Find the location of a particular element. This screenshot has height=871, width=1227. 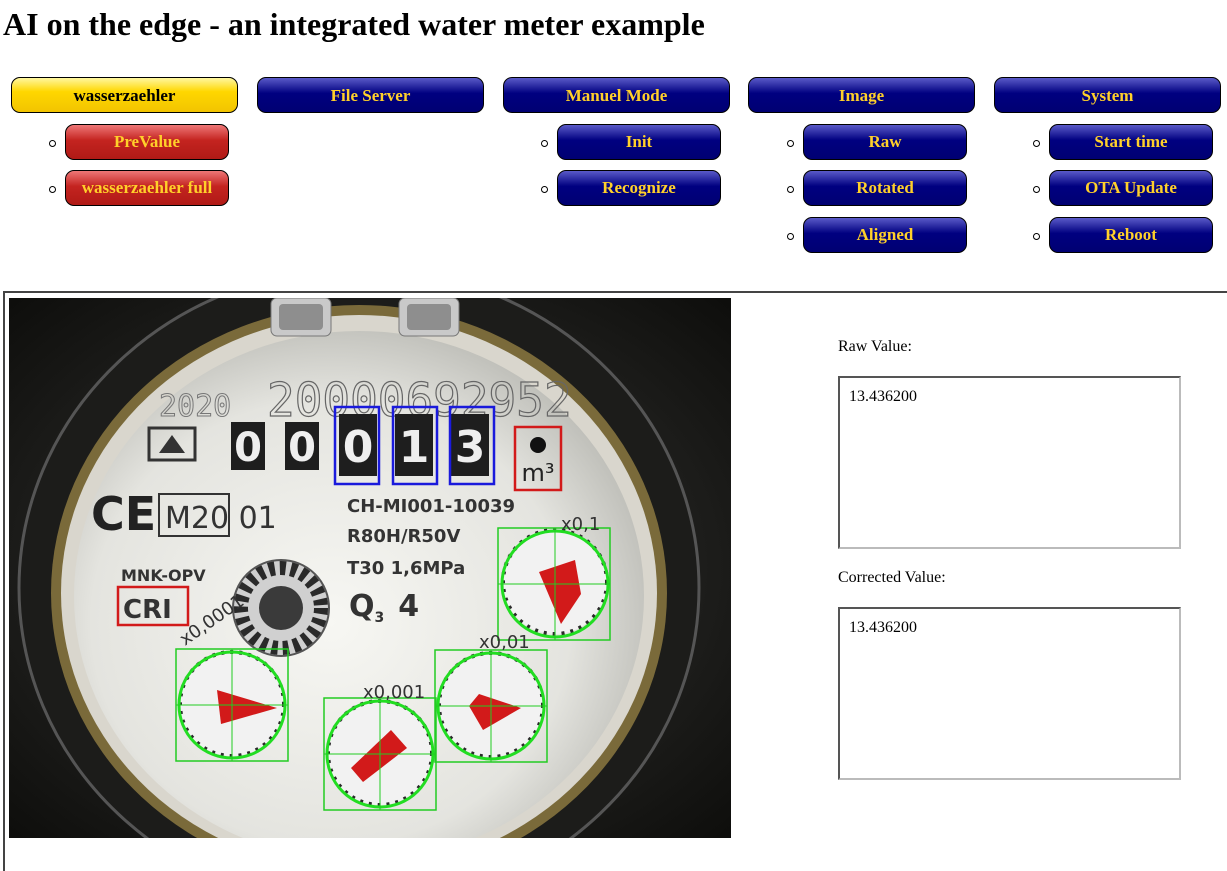

nav-manuel-mode-button: Manuel Mode is located at coordinates (616, 95).